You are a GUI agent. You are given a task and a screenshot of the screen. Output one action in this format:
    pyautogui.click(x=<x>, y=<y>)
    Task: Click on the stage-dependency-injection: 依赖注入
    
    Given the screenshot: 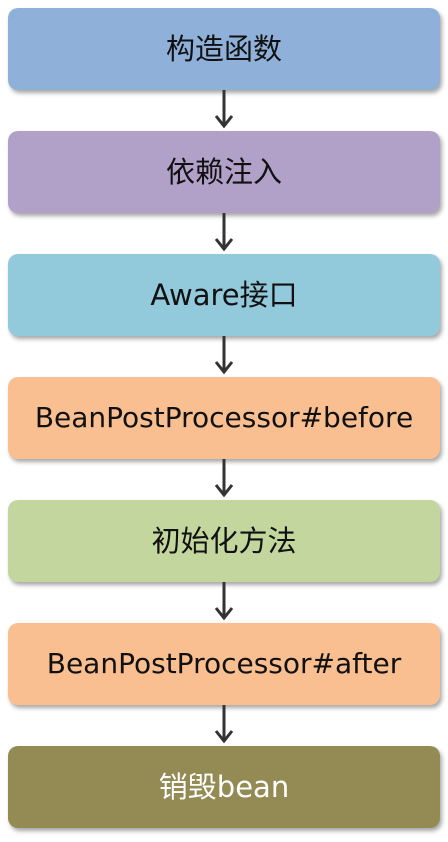 What is the action you would take?
    pyautogui.click(x=224, y=172)
    